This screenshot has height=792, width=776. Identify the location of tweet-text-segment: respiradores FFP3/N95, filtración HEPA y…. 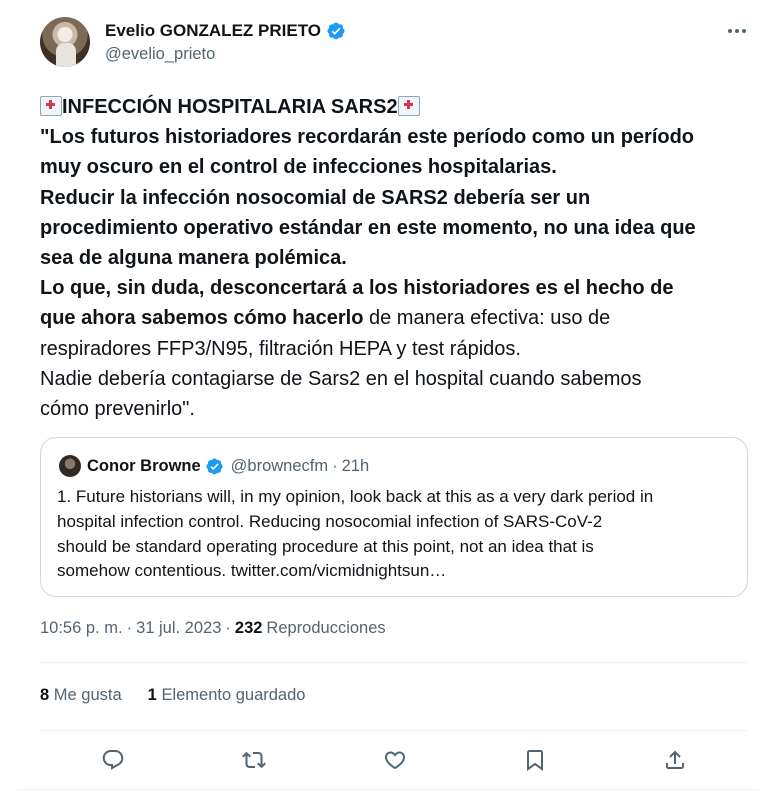
(280, 348).